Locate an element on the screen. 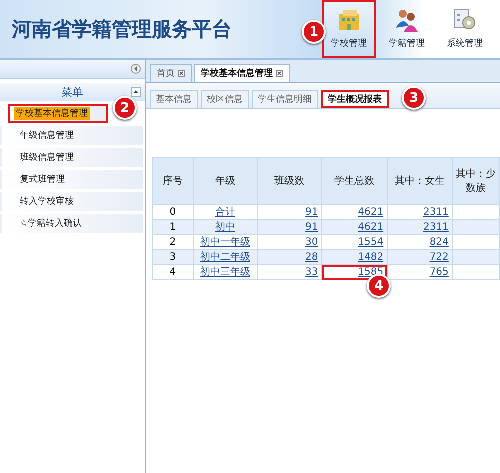  column-header: 学生总数 is located at coordinates (355, 181).